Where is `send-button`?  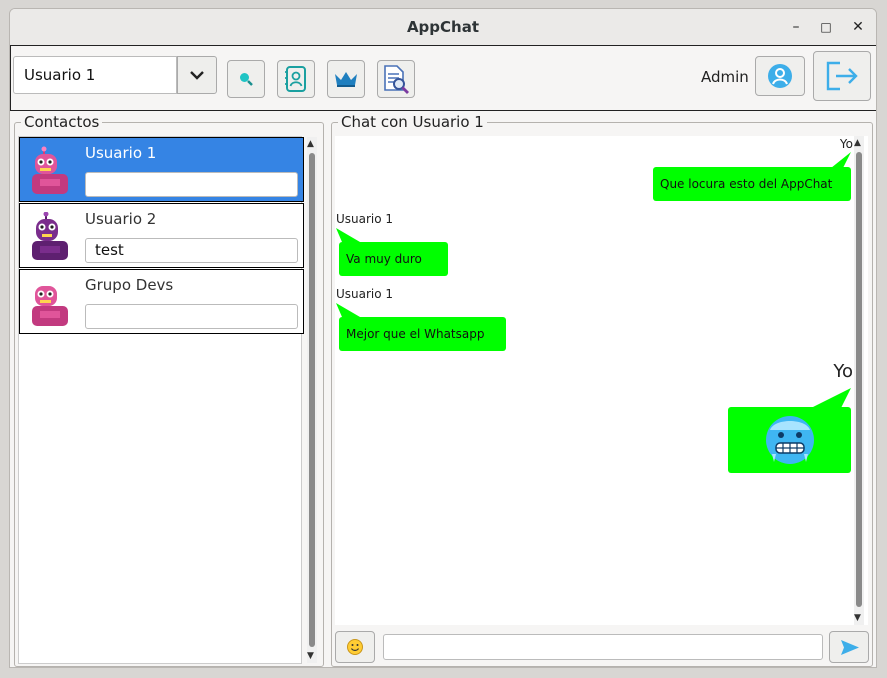
send-button is located at coordinates (849, 647).